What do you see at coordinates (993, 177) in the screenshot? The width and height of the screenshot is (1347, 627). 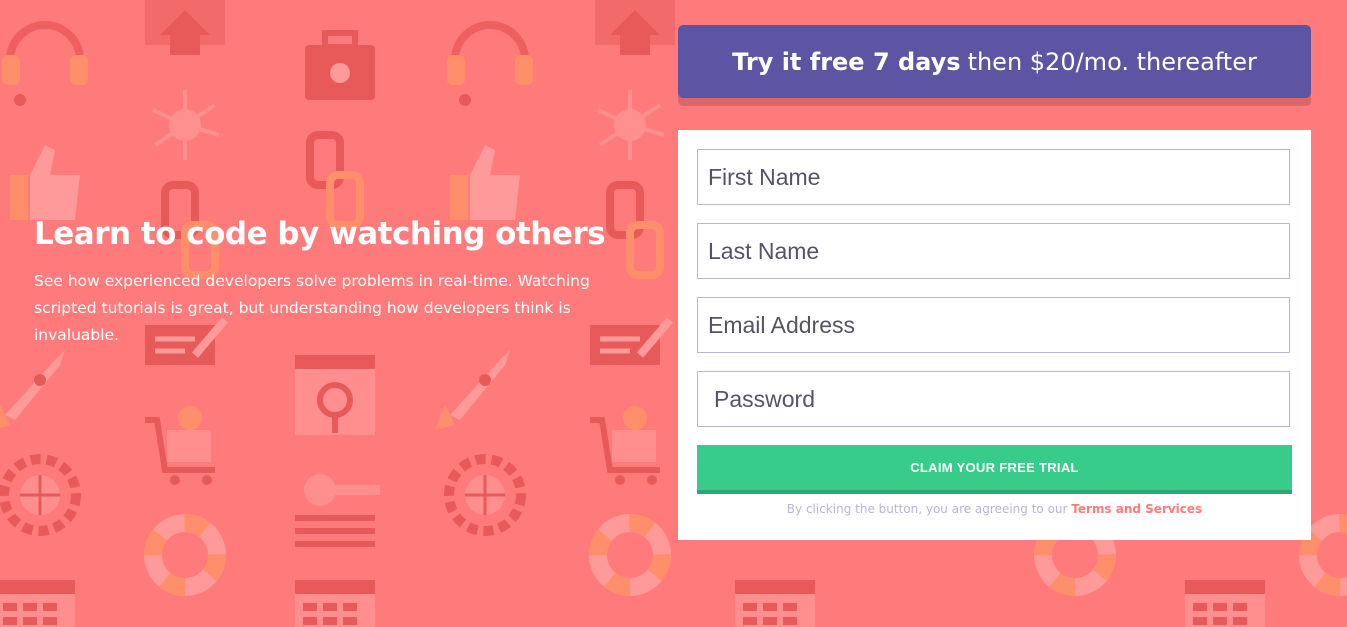 I see `first-name-field` at bounding box center [993, 177].